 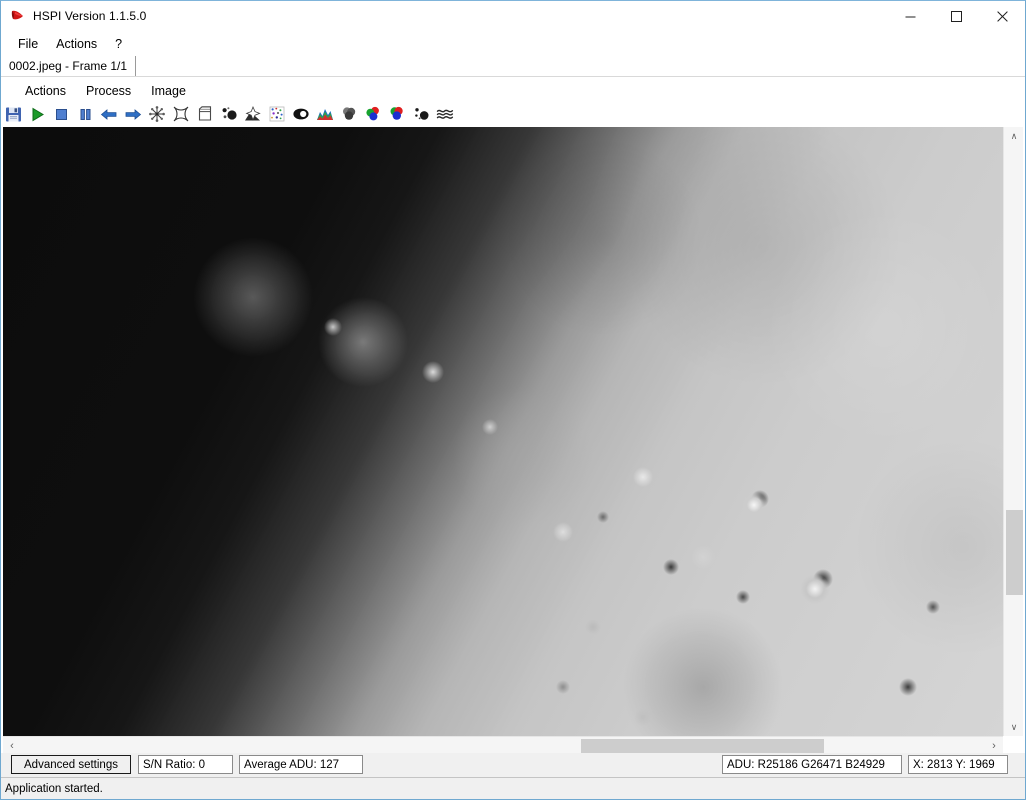 I want to click on histogram-icon, so click(x=325, y=114).